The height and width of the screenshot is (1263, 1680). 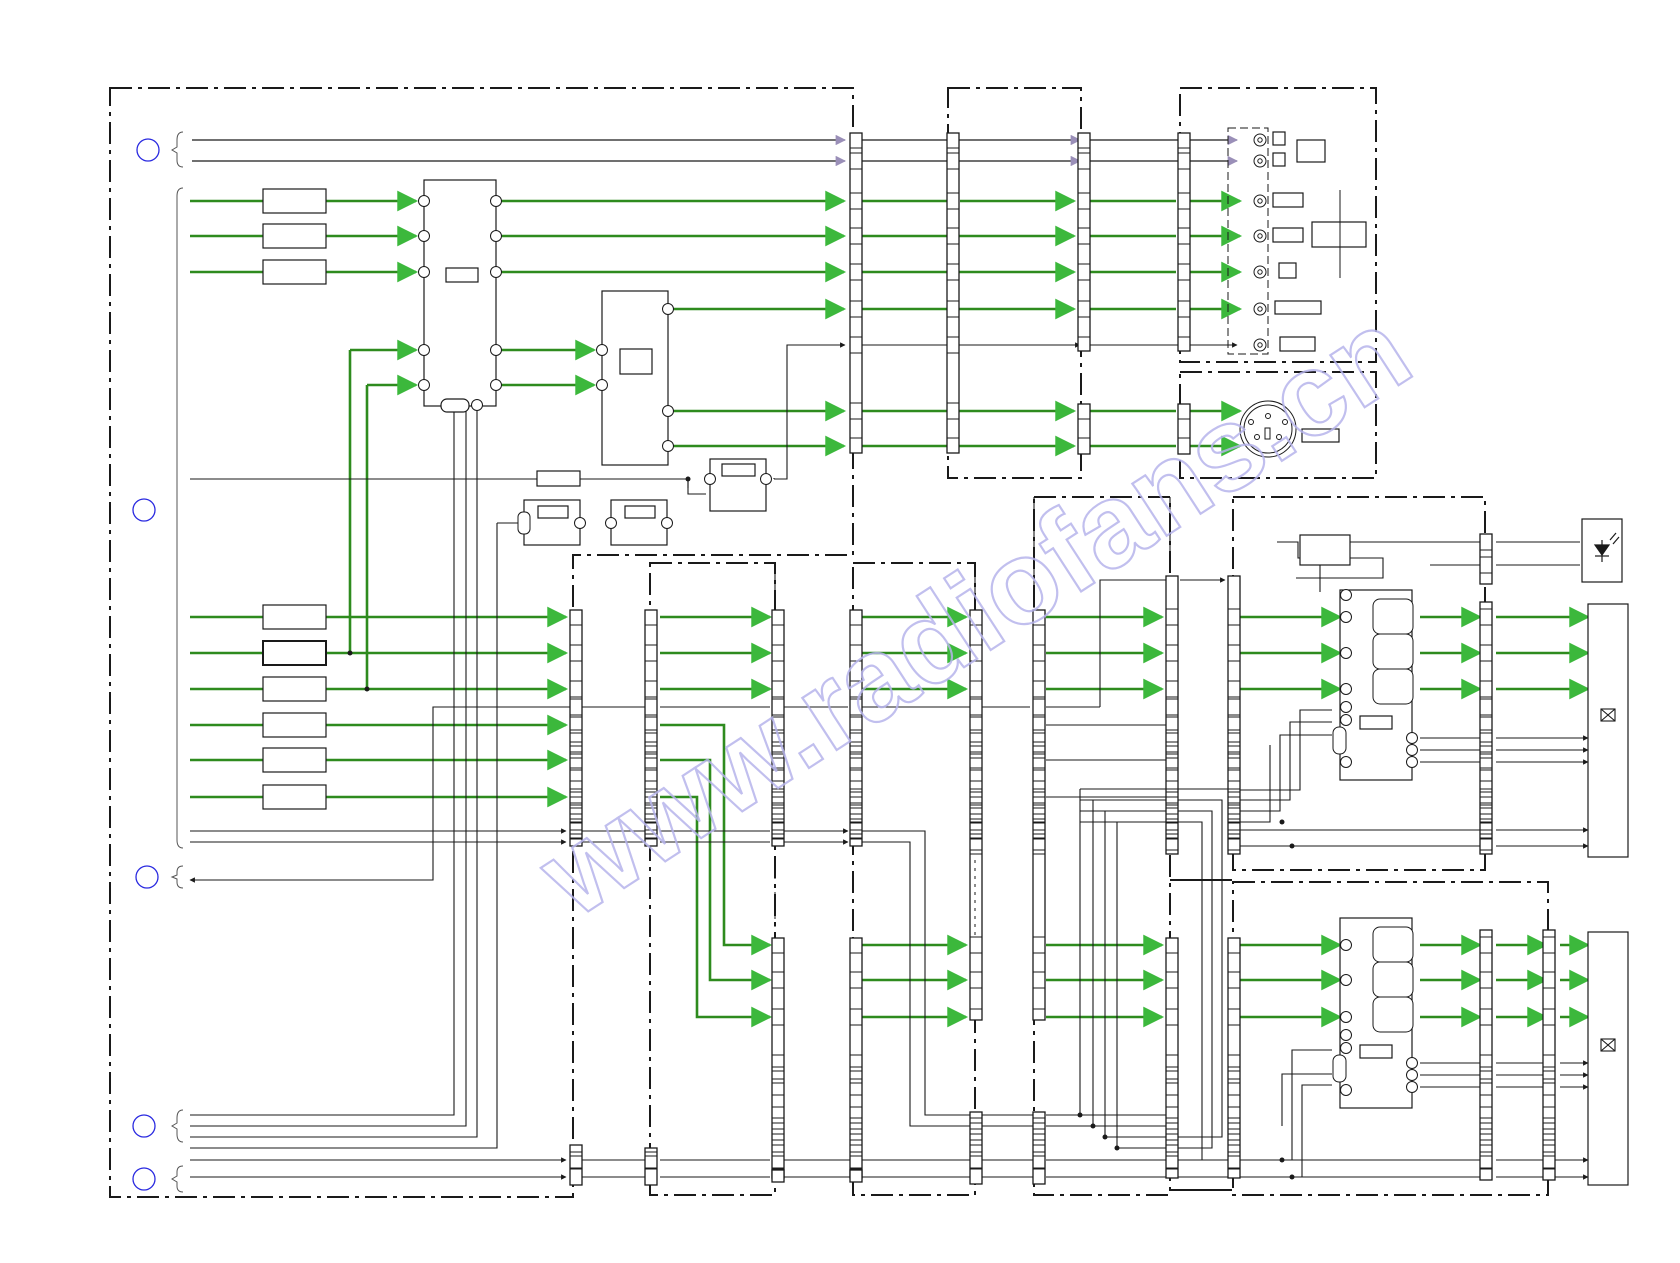 I want to click on buffer-label, so click(x=738, y=470).